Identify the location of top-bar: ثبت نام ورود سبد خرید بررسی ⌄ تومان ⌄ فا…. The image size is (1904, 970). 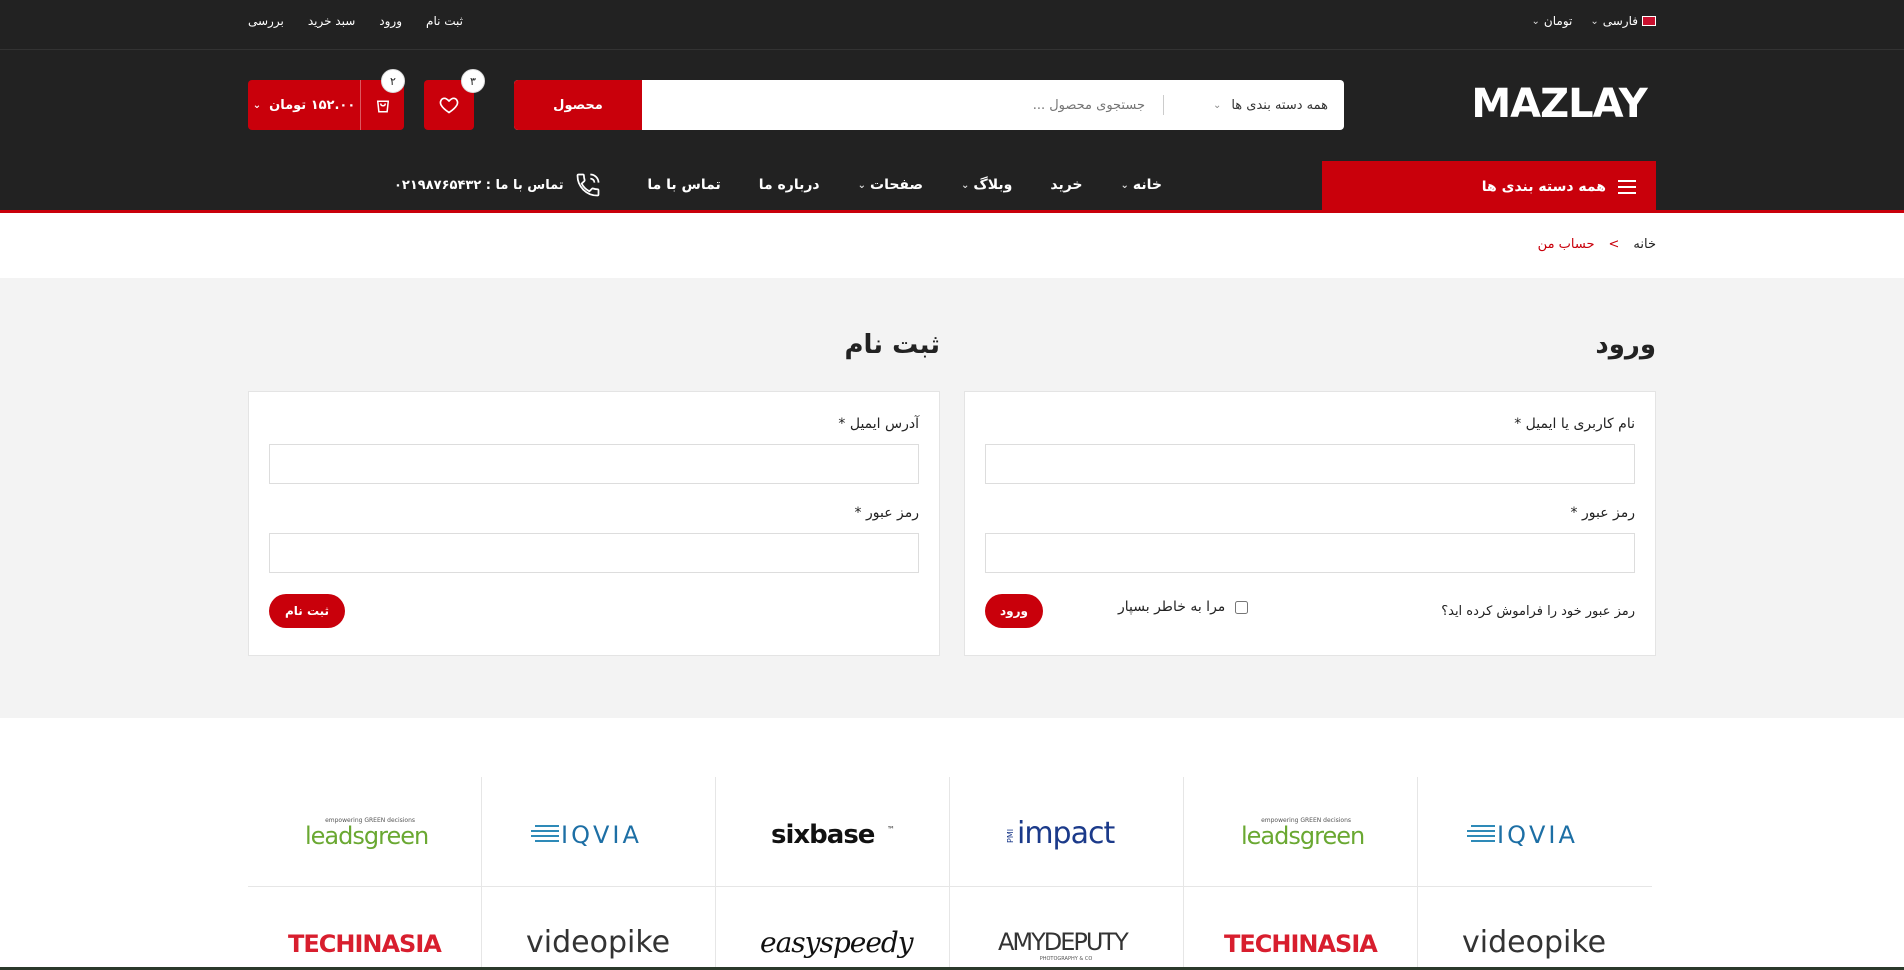
(952, 25).